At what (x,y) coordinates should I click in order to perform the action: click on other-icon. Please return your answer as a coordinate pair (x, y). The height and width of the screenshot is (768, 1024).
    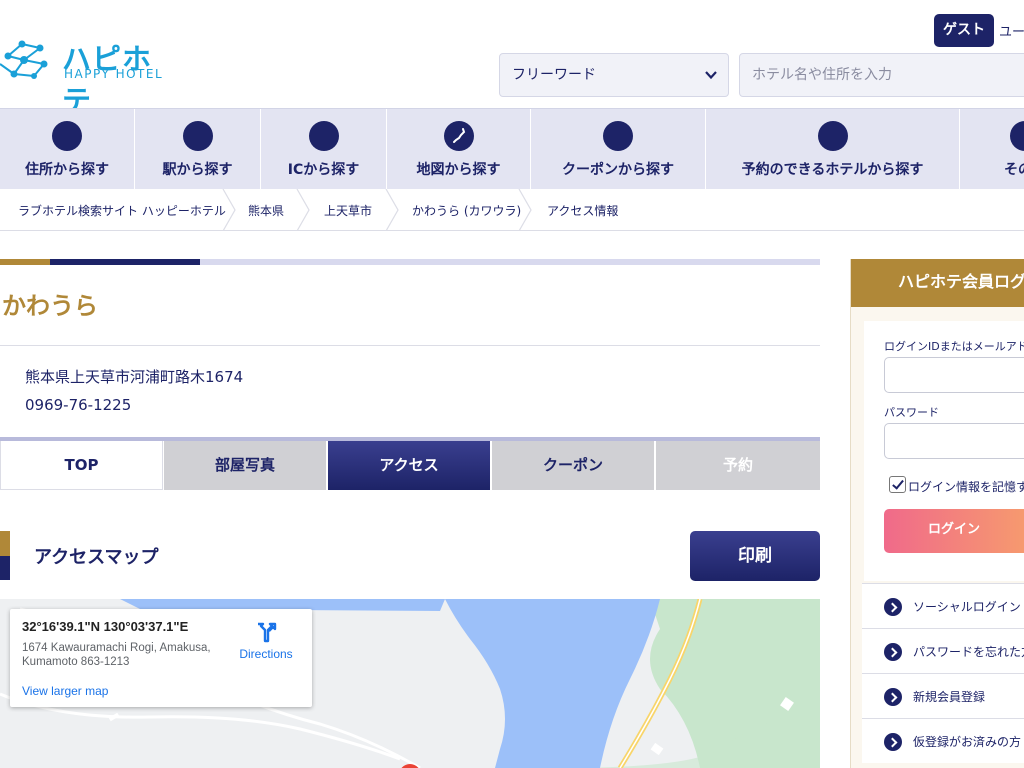
    Looking at the image, I should click on (1017, 136).